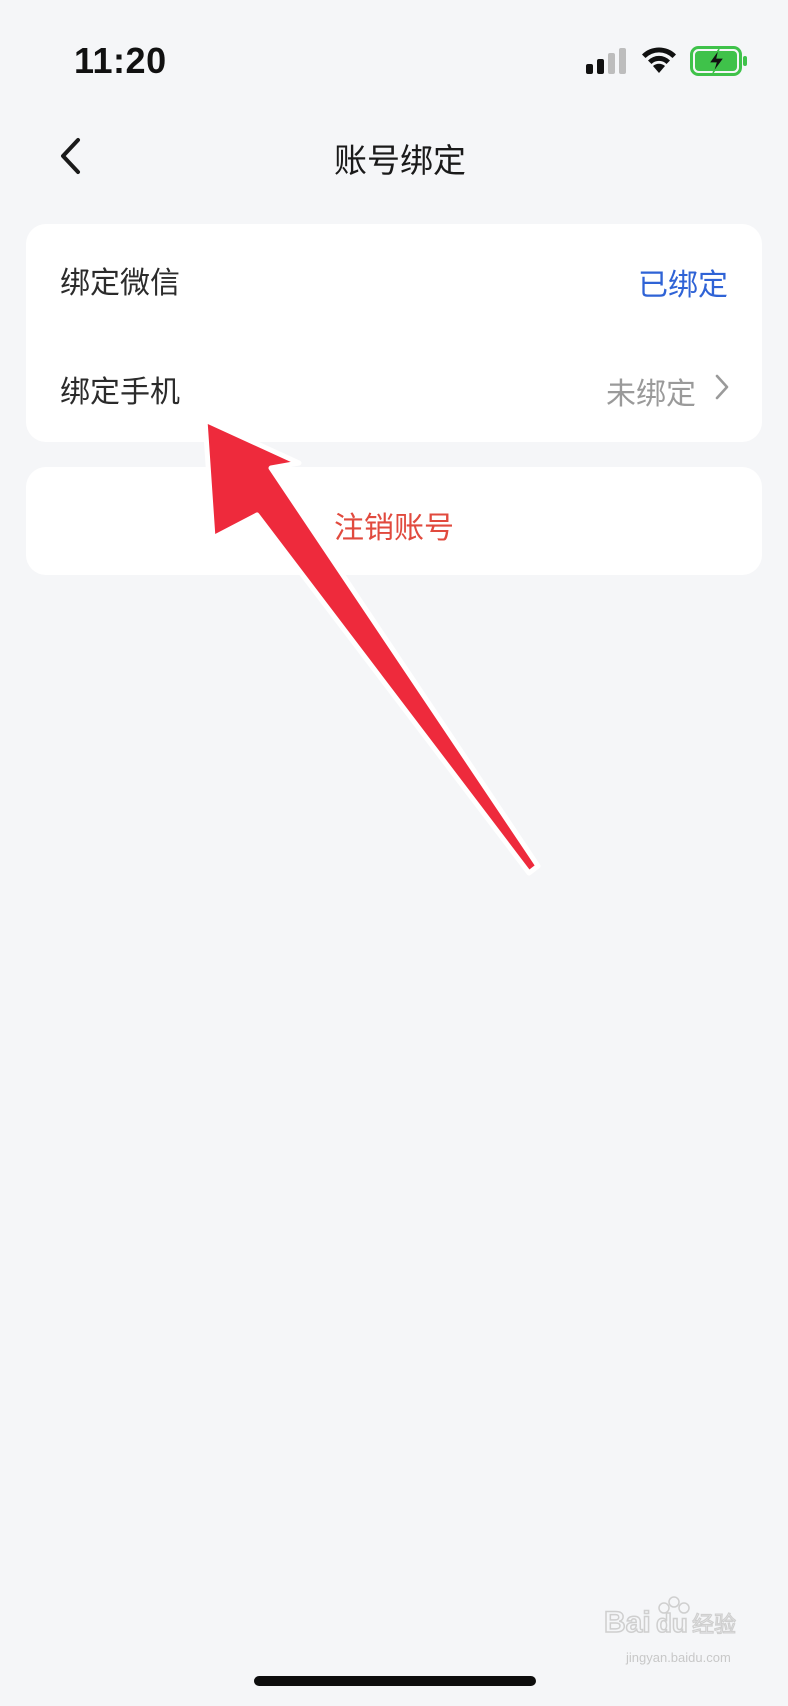 This screenshot has width=788, height=1706. What do you see at coordinates (651, 394) in the screenshot?
I see `phone-status: 未绑定` at bounding box center [651, 394].